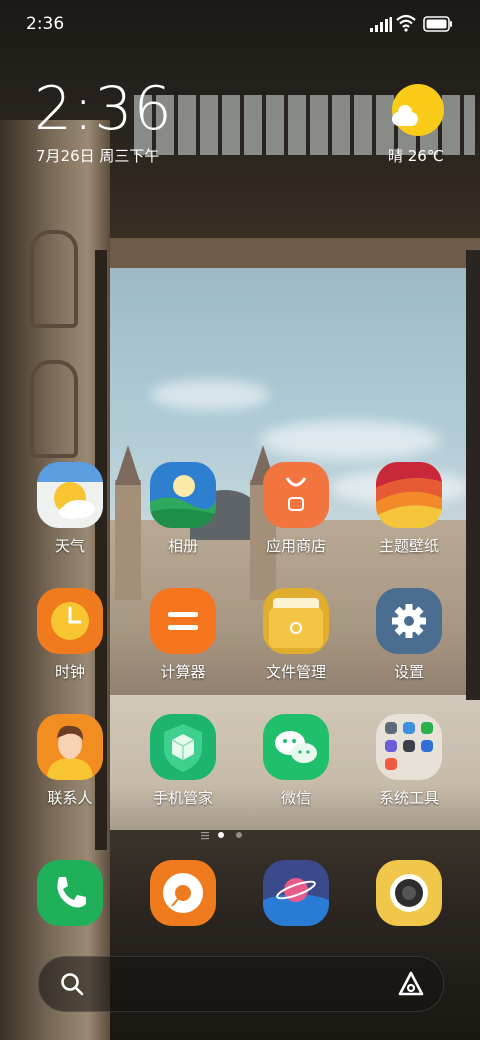 The width and height of the screenshot is (480, 1040). What do you see at coordinates (221, 835) in the screenshot?
I see `page-dot-active` at bounding box center [221, 835].